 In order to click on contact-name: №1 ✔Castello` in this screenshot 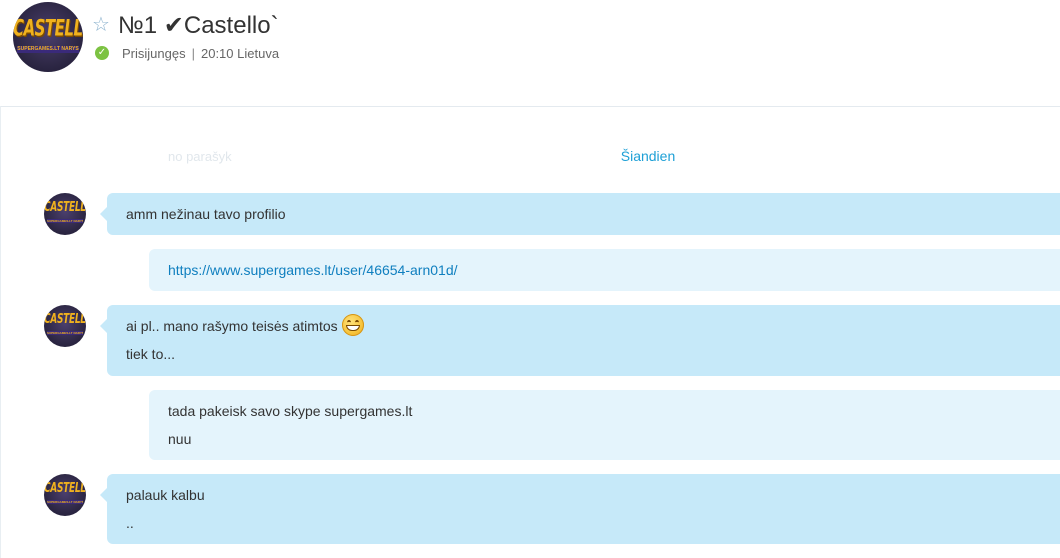, I will do `click(198, 26)`.